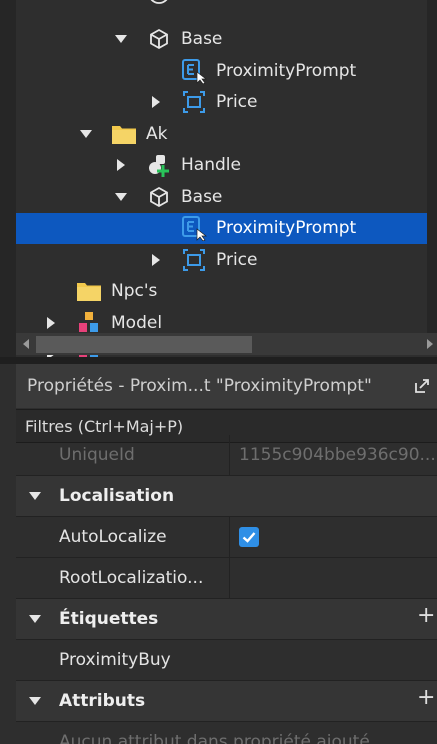 This screenshot has width=437, height=744. I want to click on tree-item: Ak, so click(221, 134).